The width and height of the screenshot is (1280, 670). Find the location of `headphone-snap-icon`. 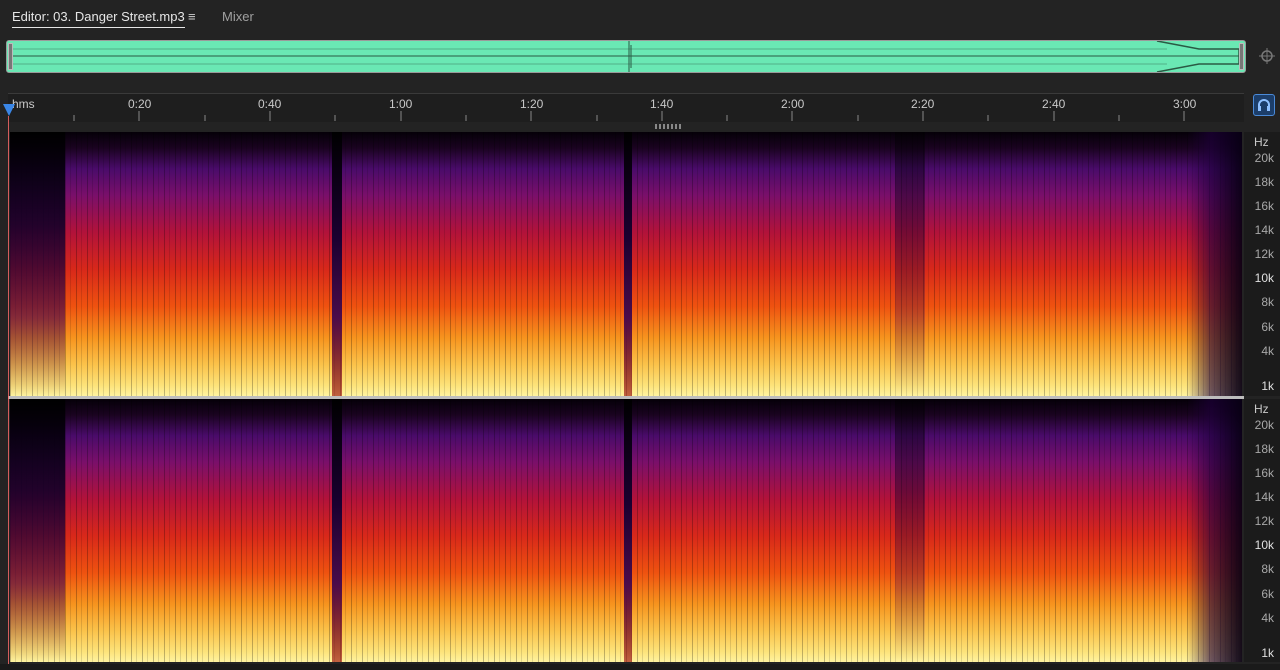

headphone-snap-icon is located at coordinates (1264, 105).